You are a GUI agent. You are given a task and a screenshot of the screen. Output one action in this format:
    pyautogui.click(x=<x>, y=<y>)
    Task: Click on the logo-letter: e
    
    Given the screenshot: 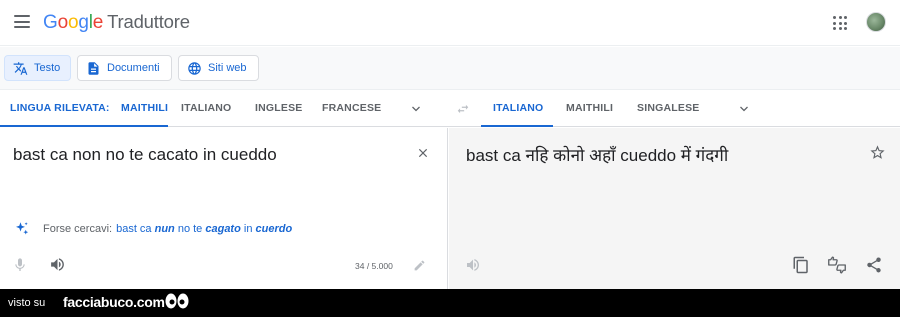 What is the action you would take?
    pyautogui.click(x=98, y=22)
    